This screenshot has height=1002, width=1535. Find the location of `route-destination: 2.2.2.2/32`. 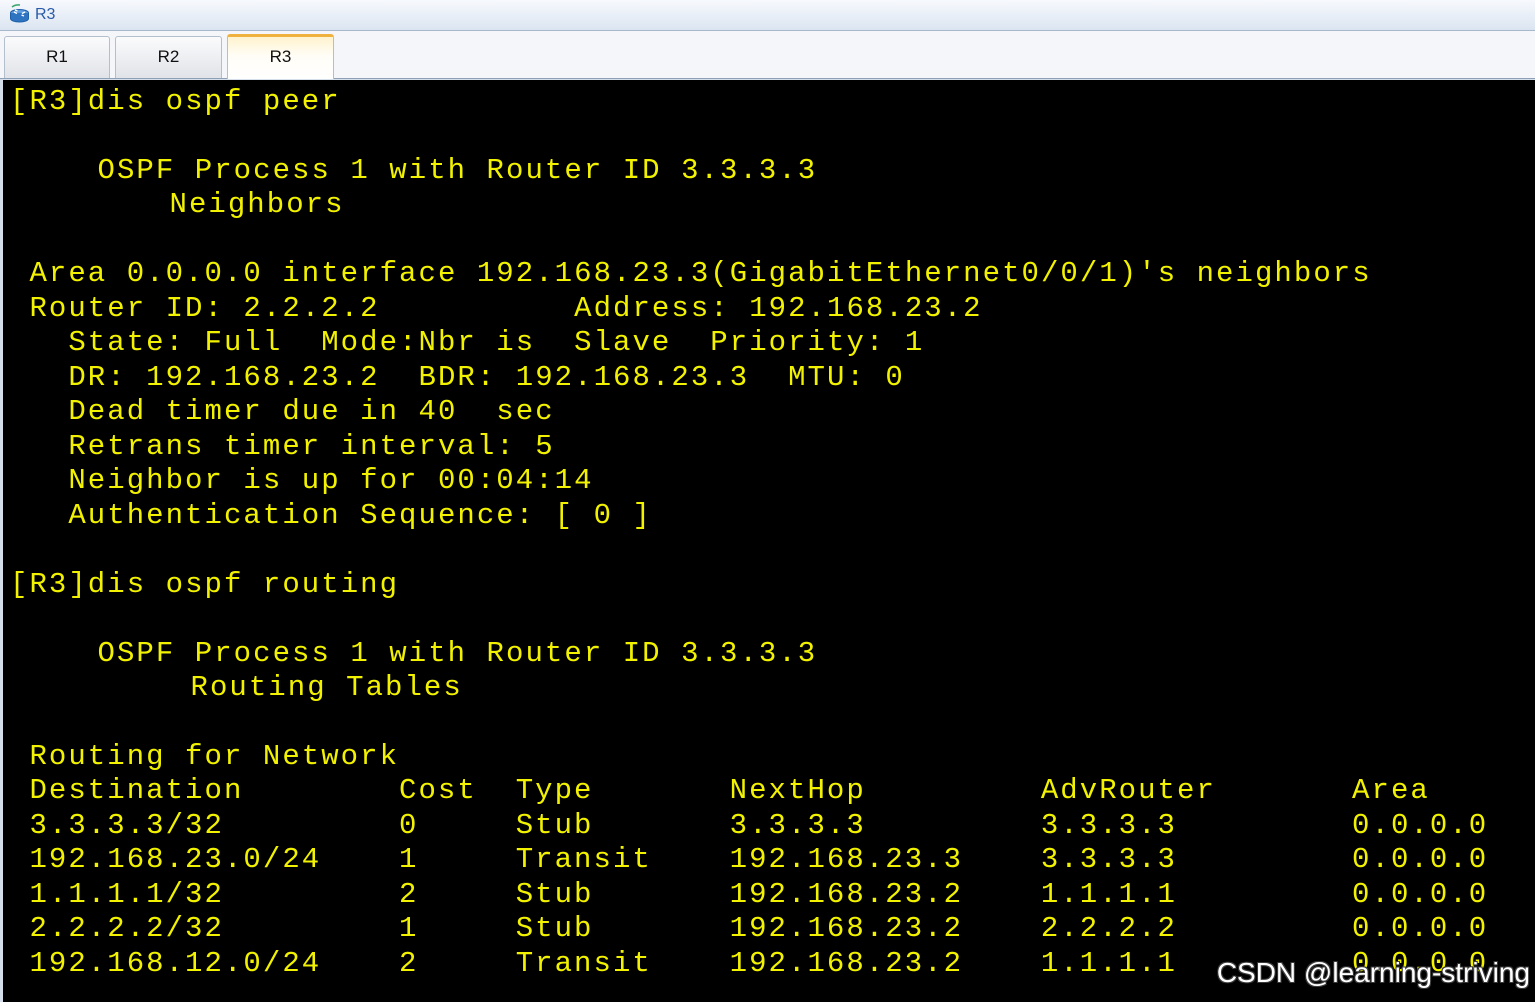

route-destination: 2.2.2.2/32 is located at coordinates (126, 929).